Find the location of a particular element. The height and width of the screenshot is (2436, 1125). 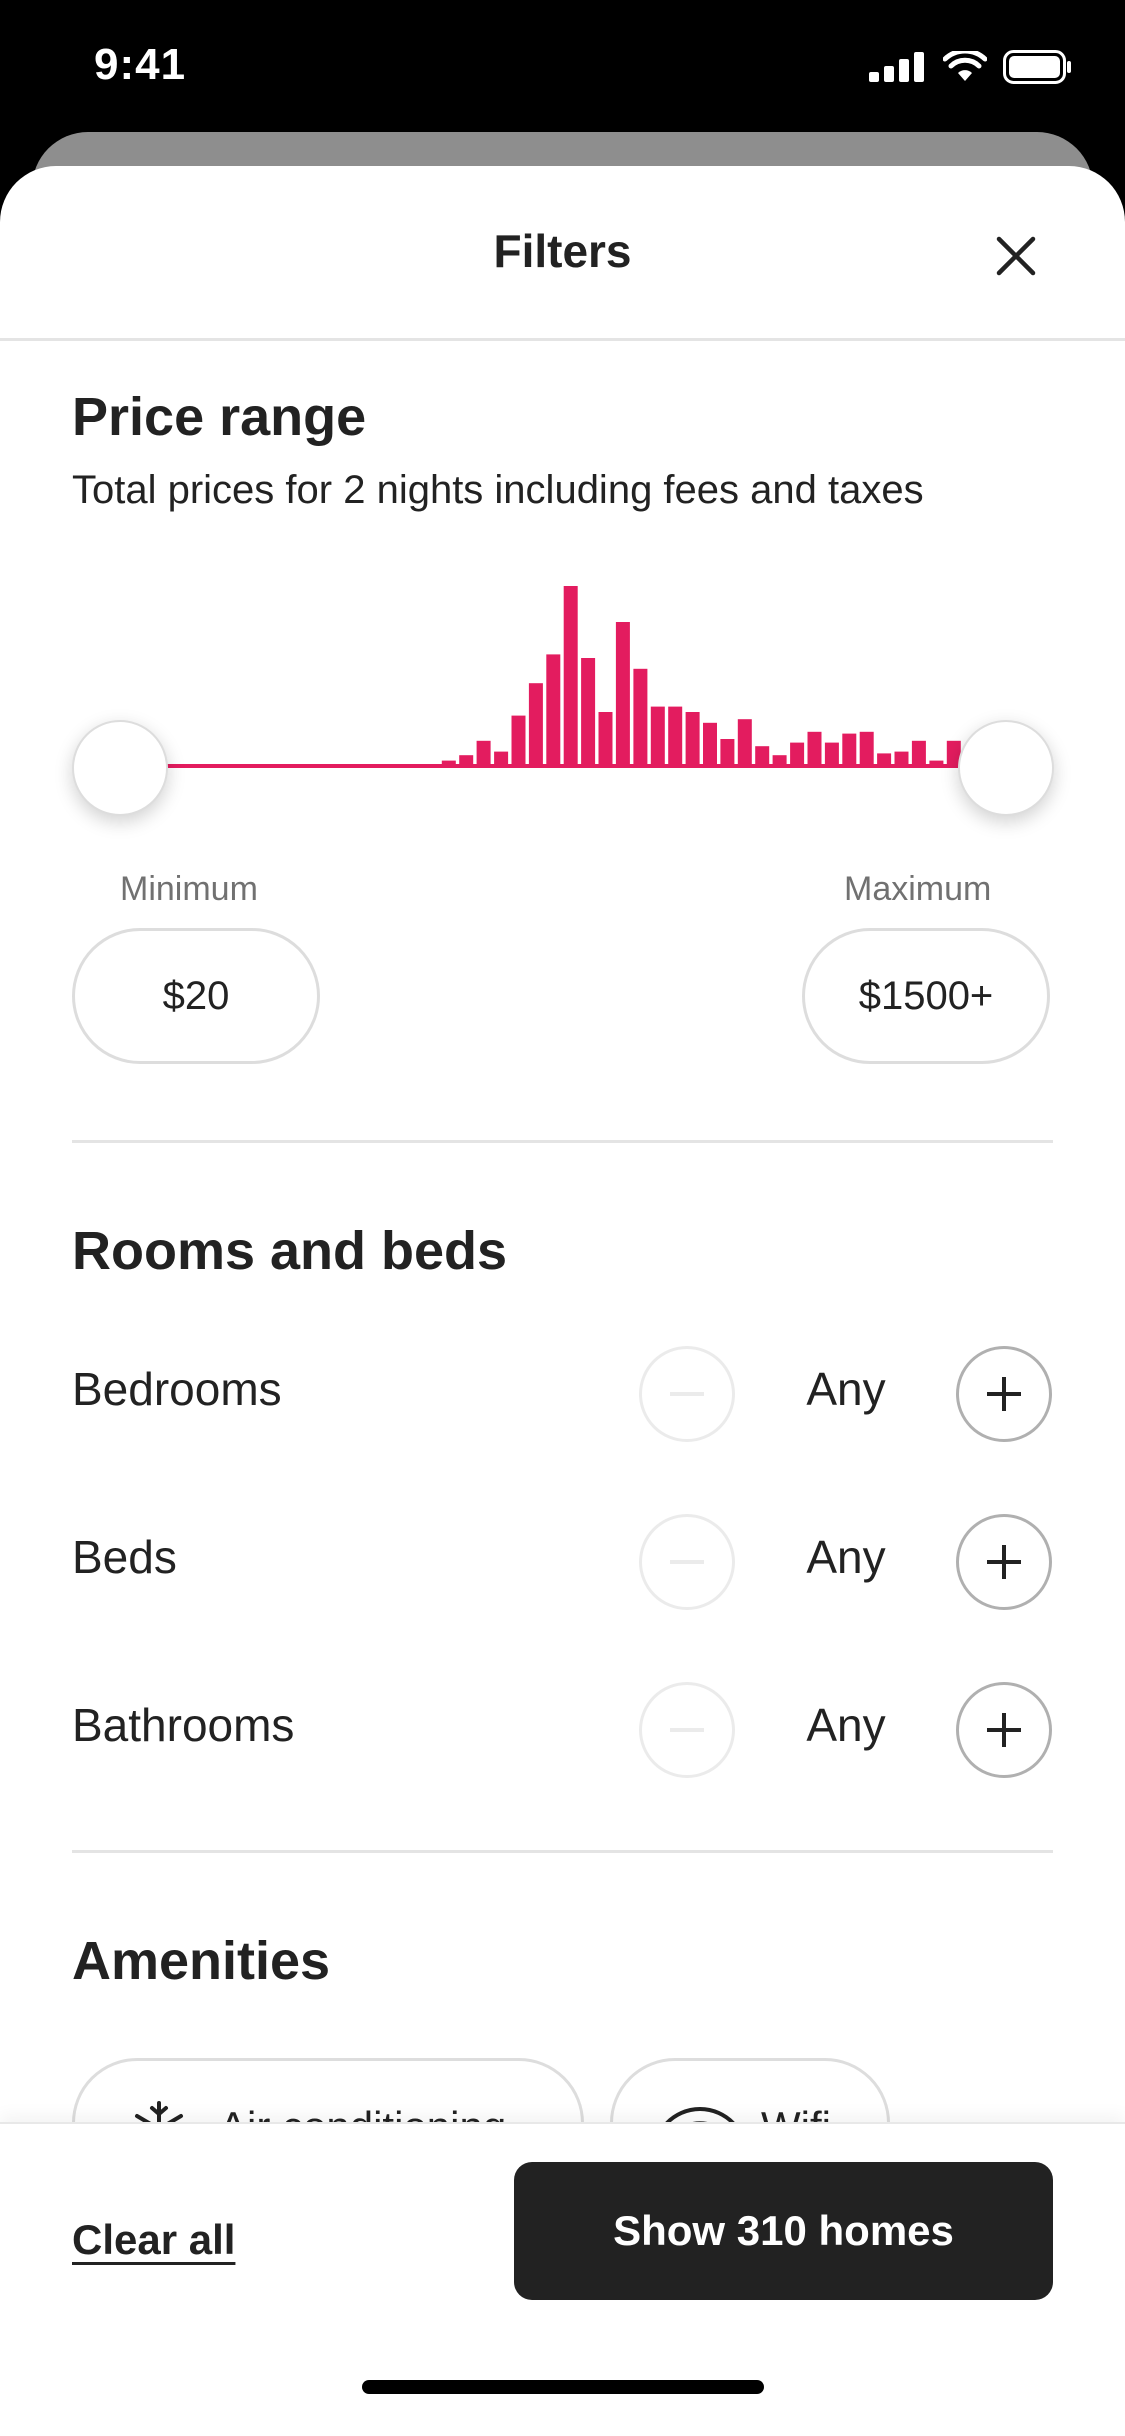

battery-icon is located at coordinates (1037, 67).